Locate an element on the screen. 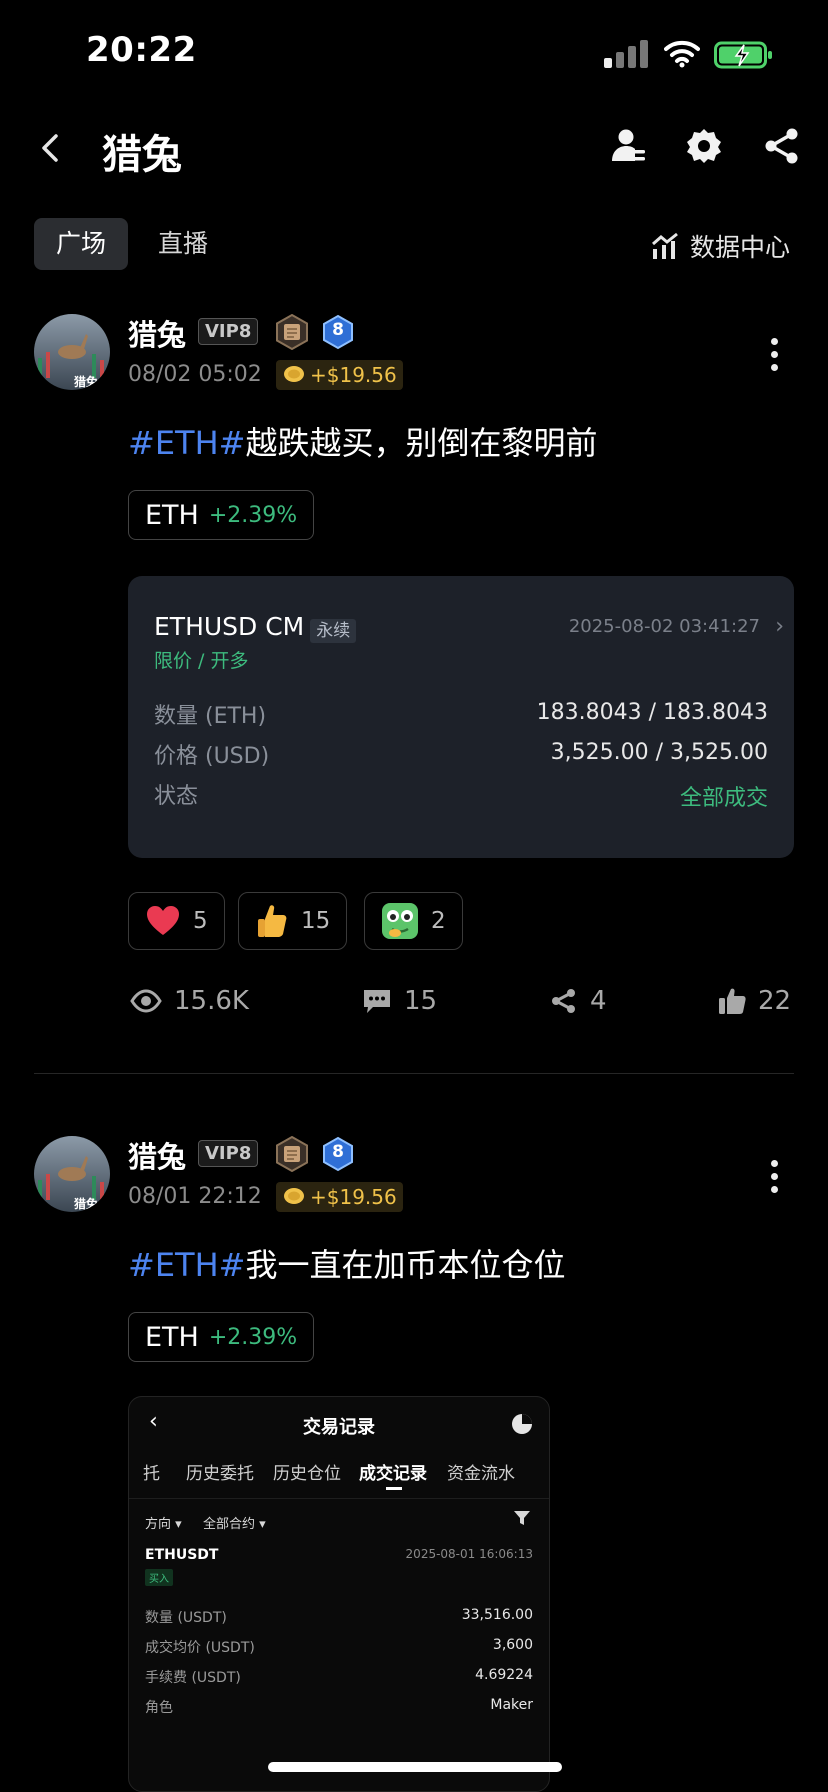  post-content: #ETH#我一直在加币本位仓位 is located at coordinates (346, 1263).